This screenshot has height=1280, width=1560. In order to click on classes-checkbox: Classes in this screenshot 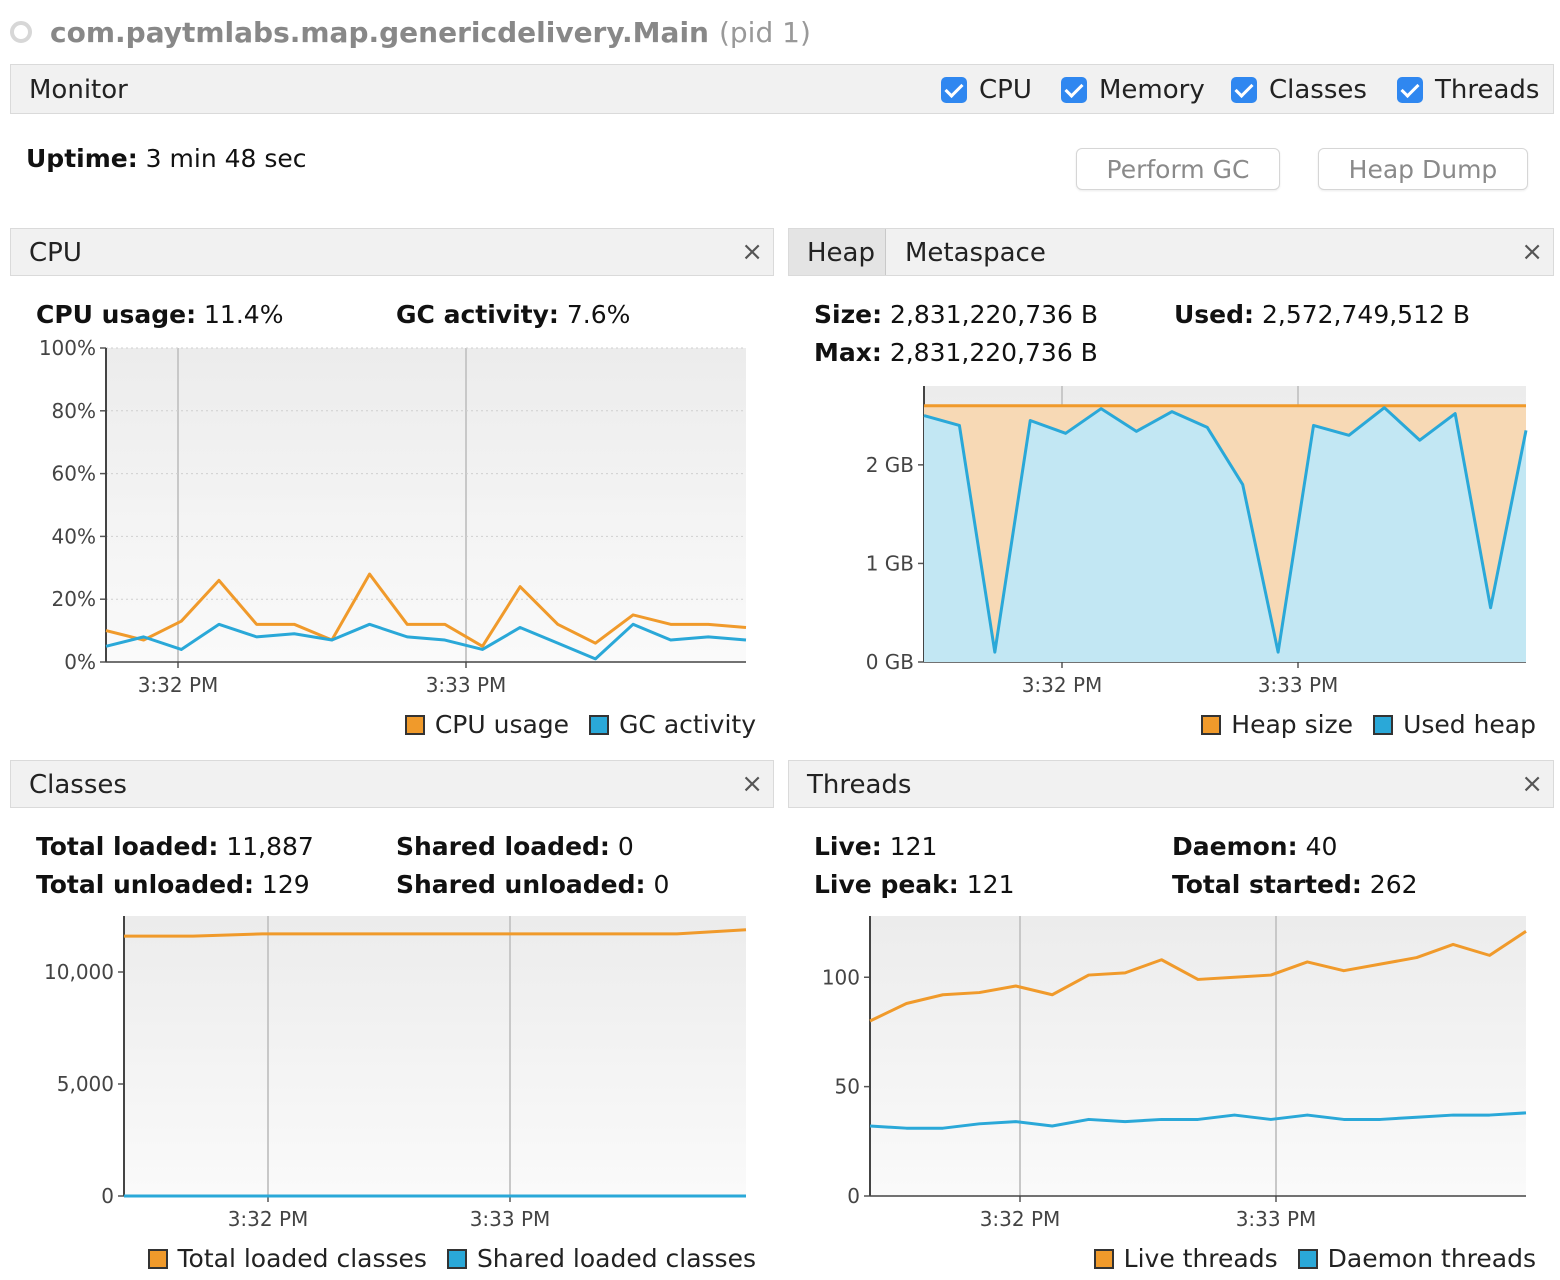, I will do `click(1299, 90)`.